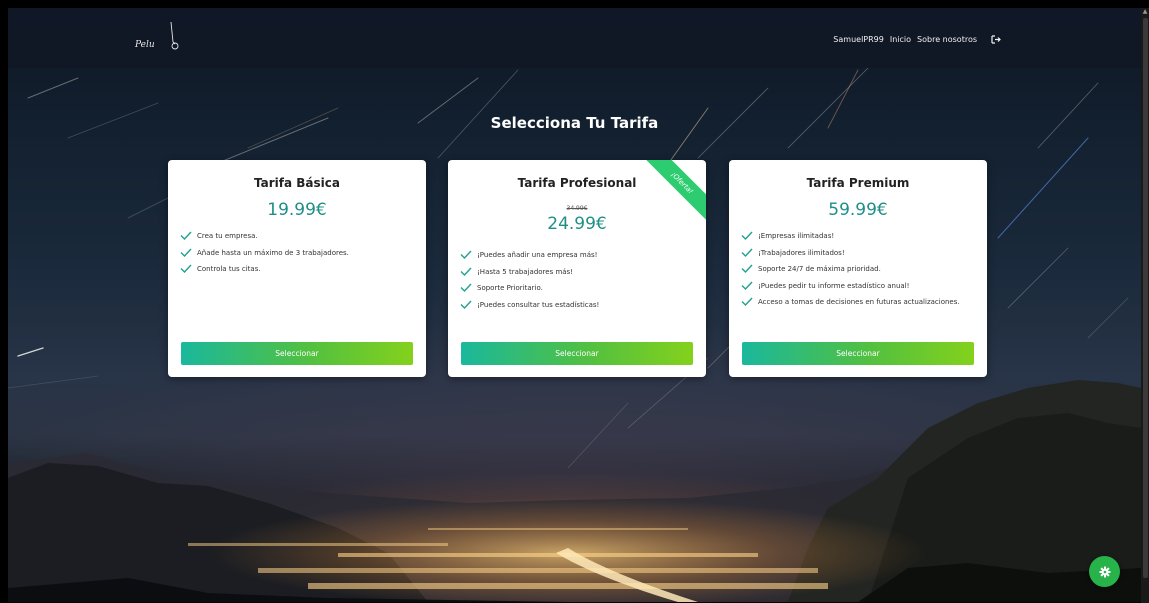 The image size is (1149, 603). Describe the element at coordinates (577, 255) in the screenshot. I see `plan-feature: ¡Puedes añadir una empresa más!` at that location.